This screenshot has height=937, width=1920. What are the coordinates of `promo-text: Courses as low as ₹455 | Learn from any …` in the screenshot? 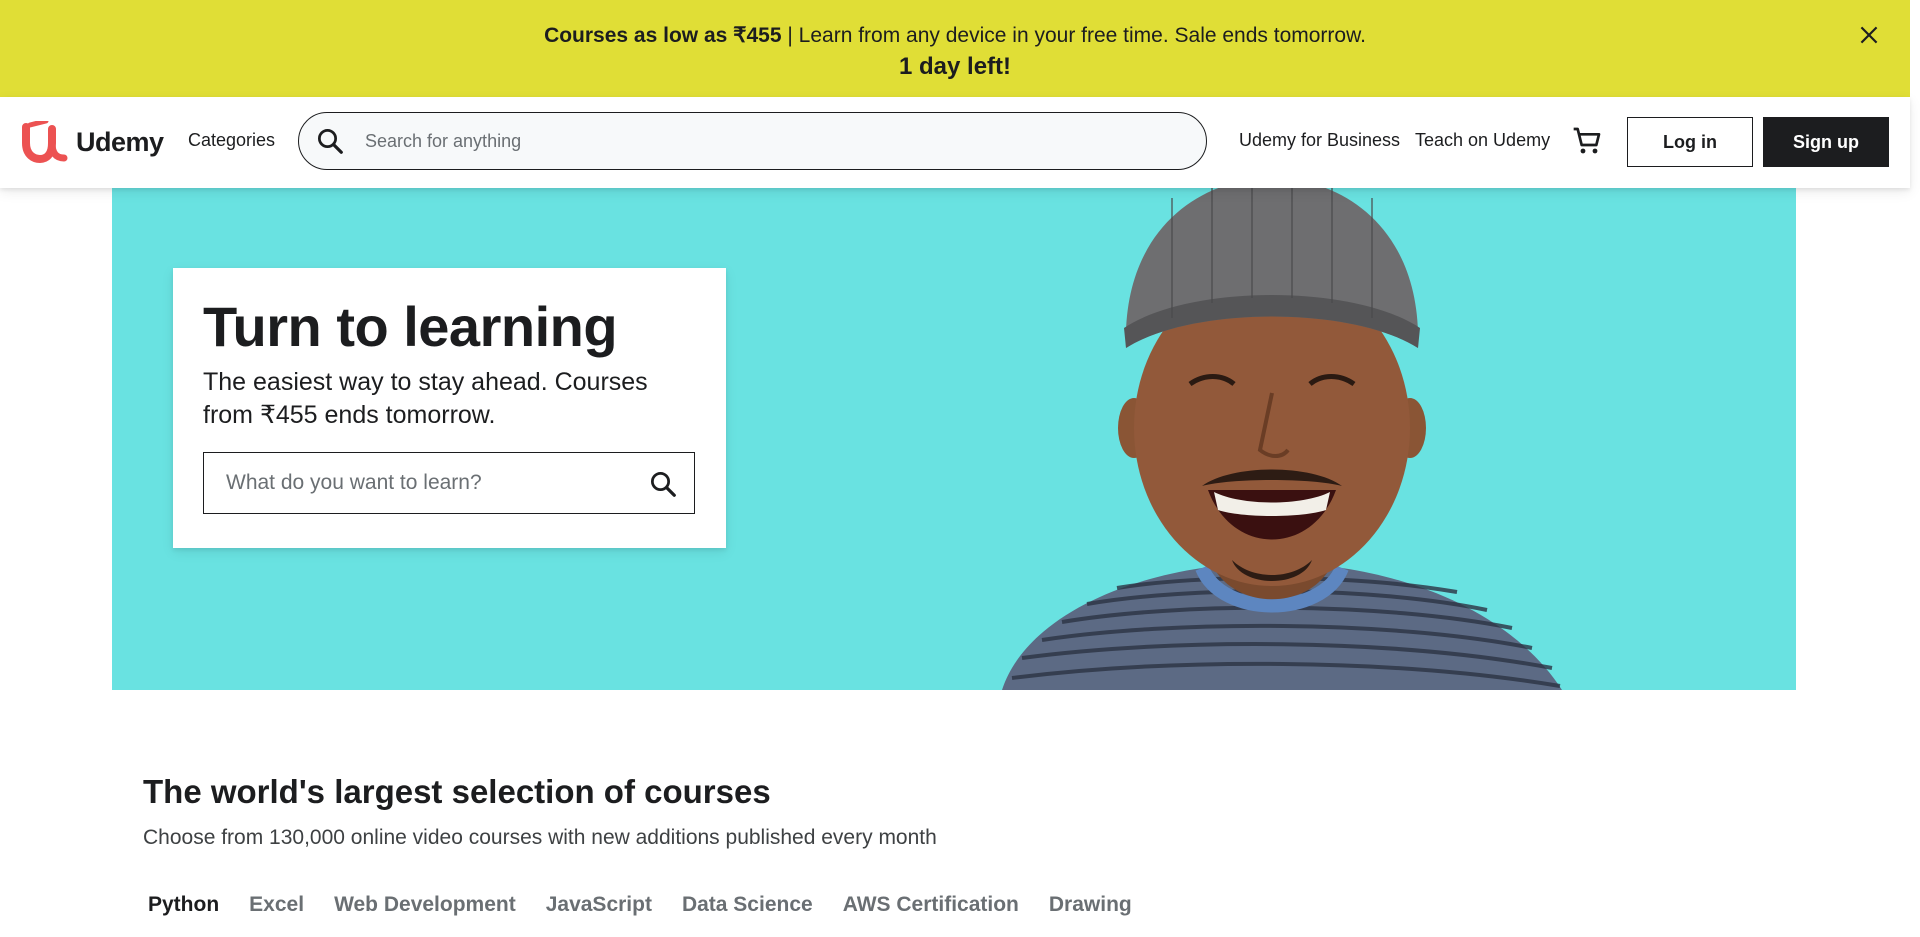 It's located at (955, 35).